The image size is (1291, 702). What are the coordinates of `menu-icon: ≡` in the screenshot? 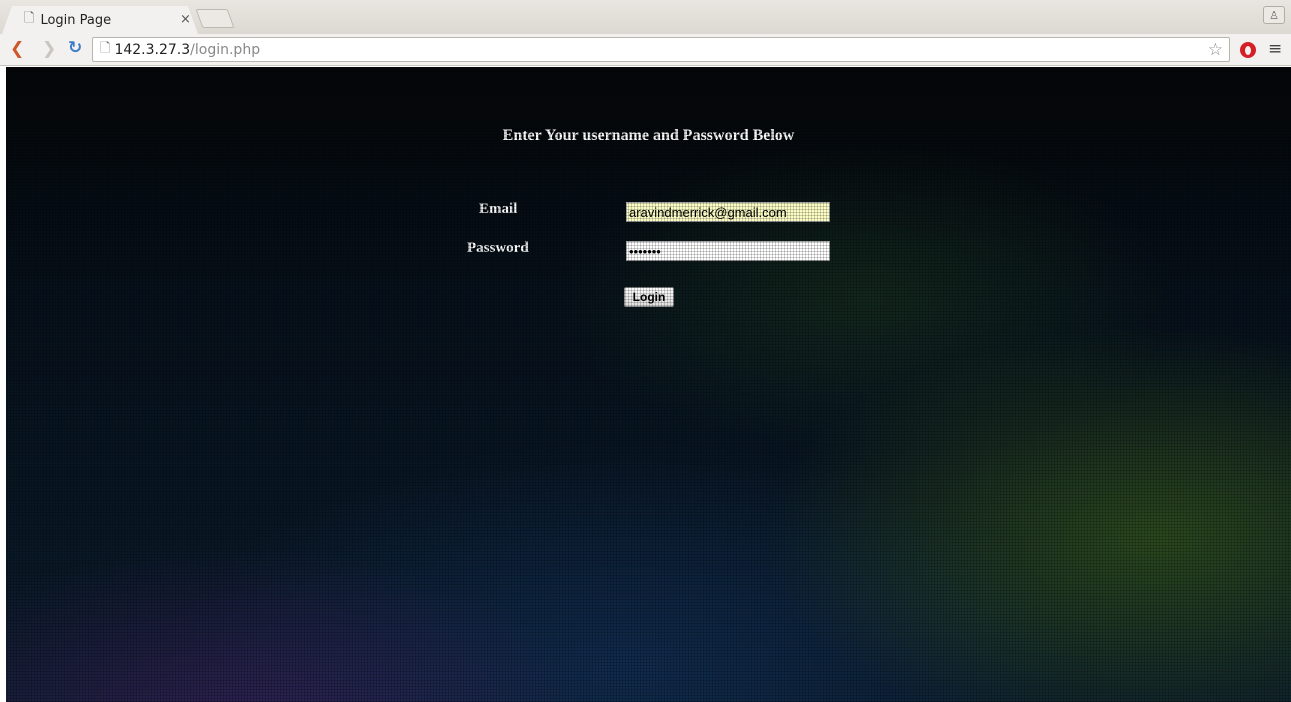 It's located at (1275, 49).